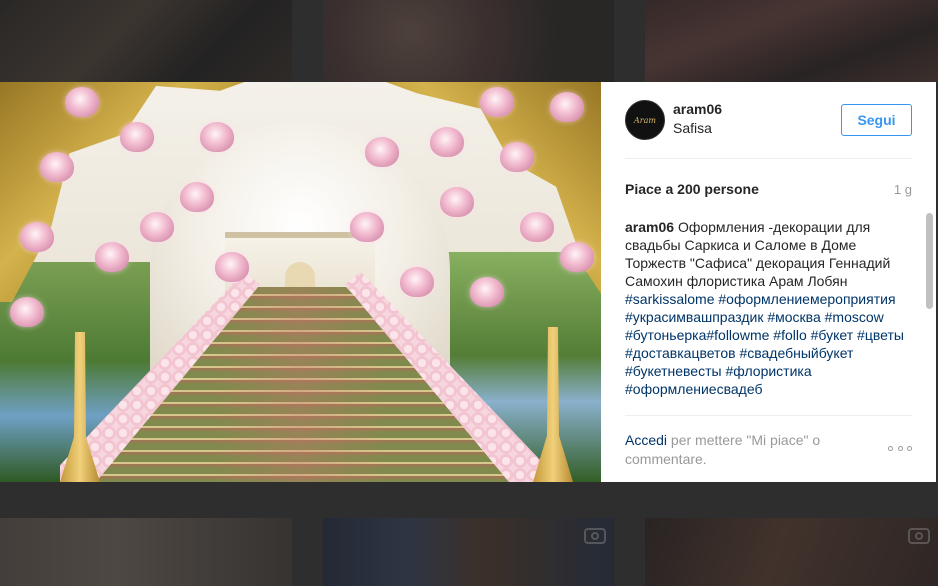 This screenshot has height=586, width=938. I want to click on post-timestamp: 1 g, so click(903, 189).